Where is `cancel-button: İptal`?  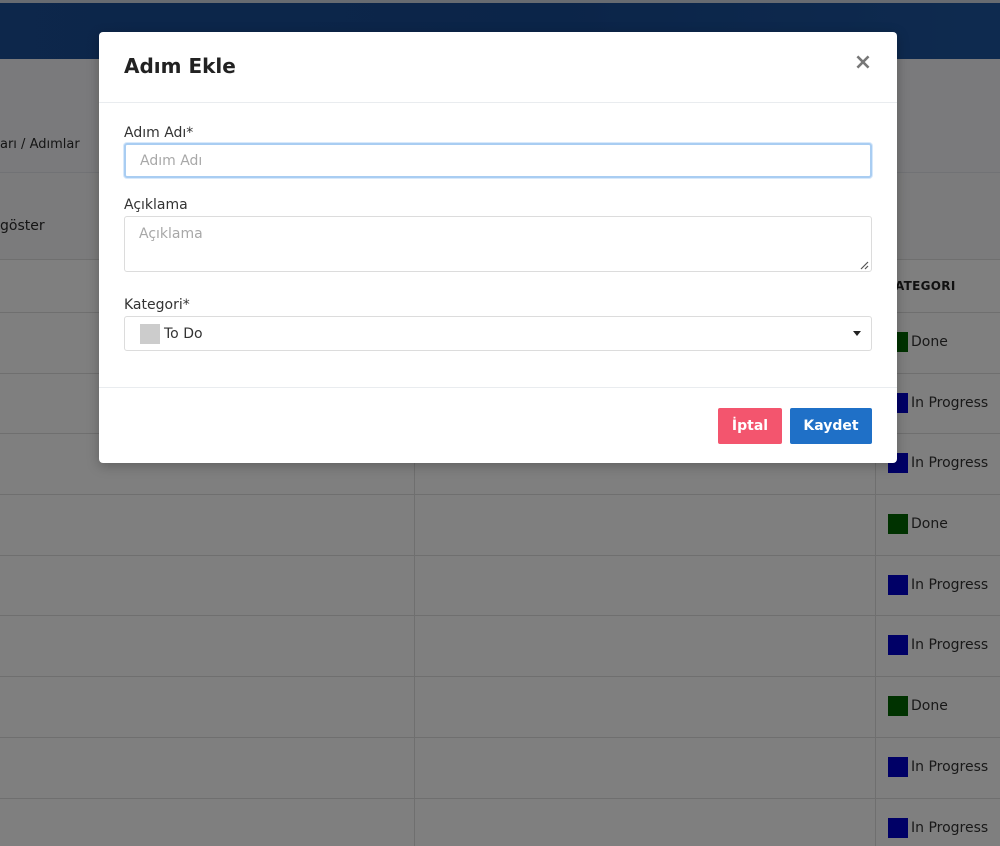
cancel-button: İptal is located at coordinates (750, 426).